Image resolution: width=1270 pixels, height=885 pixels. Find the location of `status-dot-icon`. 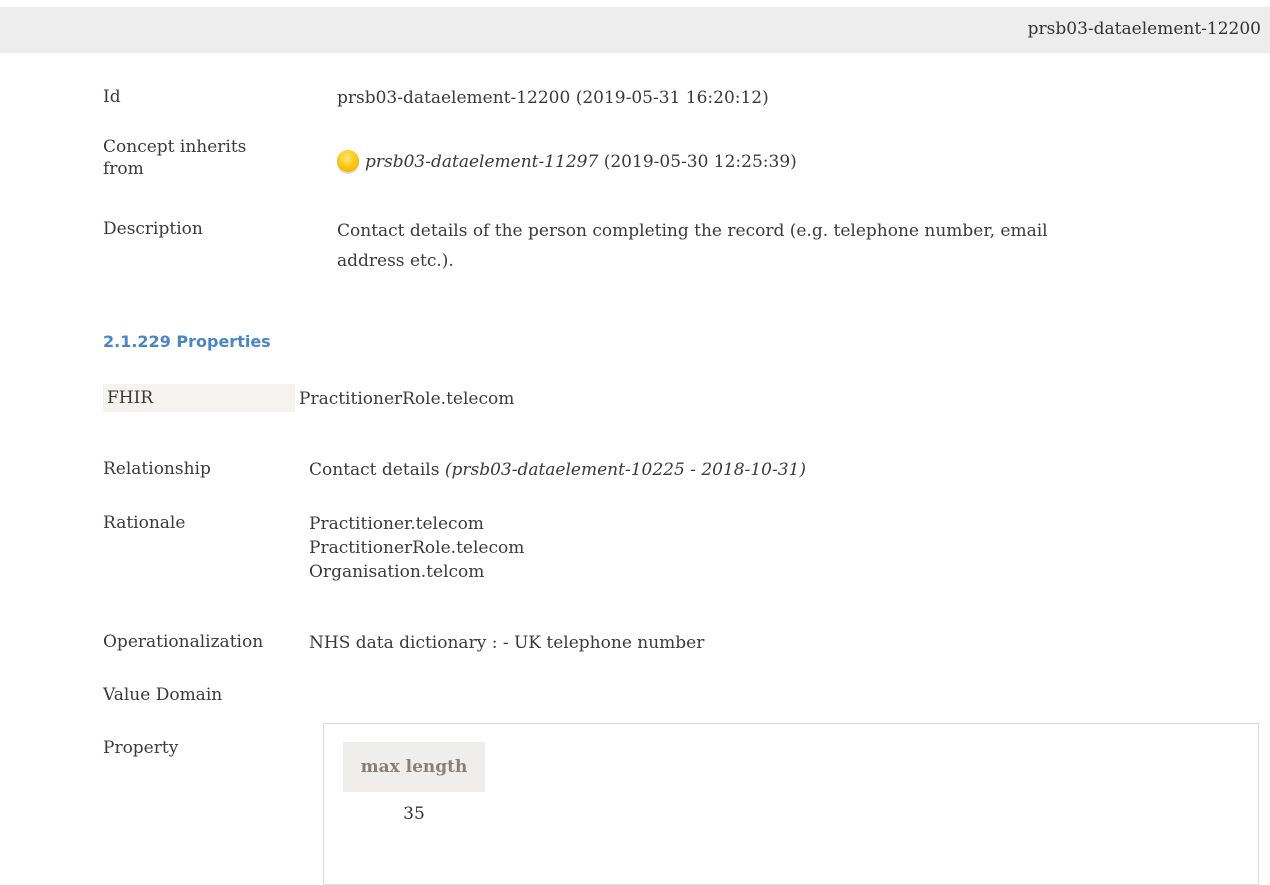

status-dot-icon is located at coordinates (348, 161).